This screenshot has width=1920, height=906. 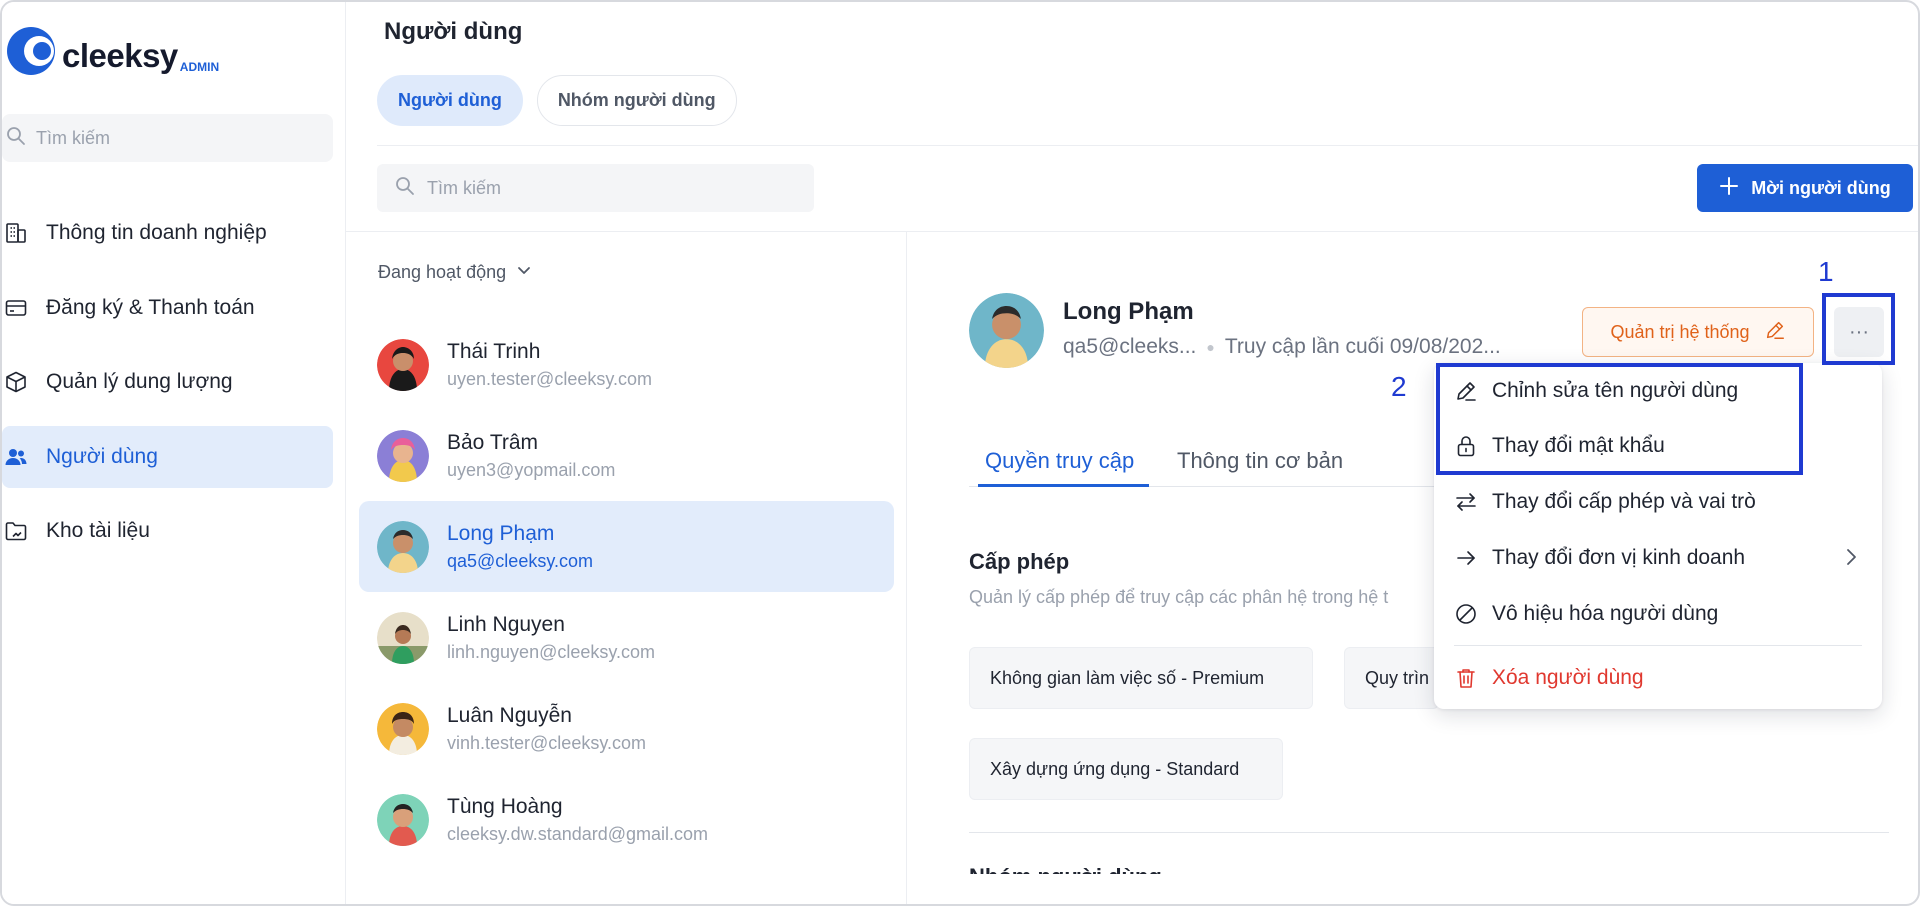 What do you see at coordinates (1128, 311) in the screenshot?
I see `detail-user-name: Long Phạm` at bounding box center [1128, 311].